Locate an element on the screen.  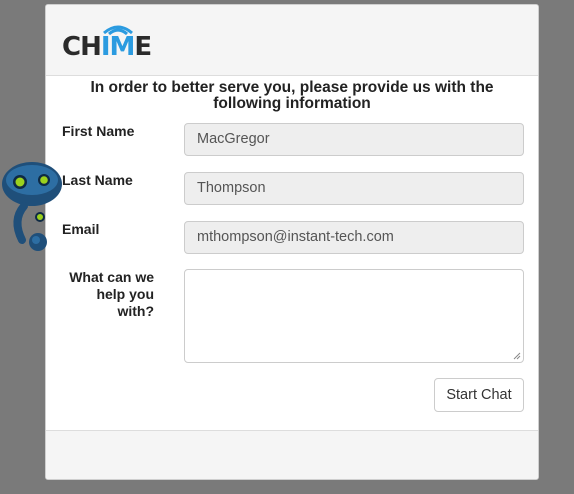
logo-wordmark: CHIME is located at coordinates (107, 47).